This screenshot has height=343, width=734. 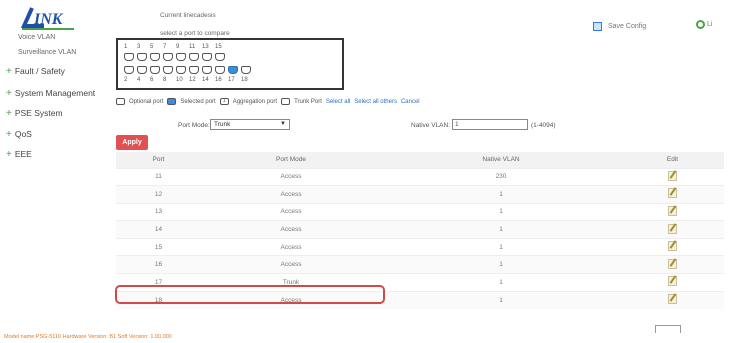 What do you see at coordinates (222, 124) in the screenshot?
I see `port-mode-value: Trunk` at bounding box center [222, 124].